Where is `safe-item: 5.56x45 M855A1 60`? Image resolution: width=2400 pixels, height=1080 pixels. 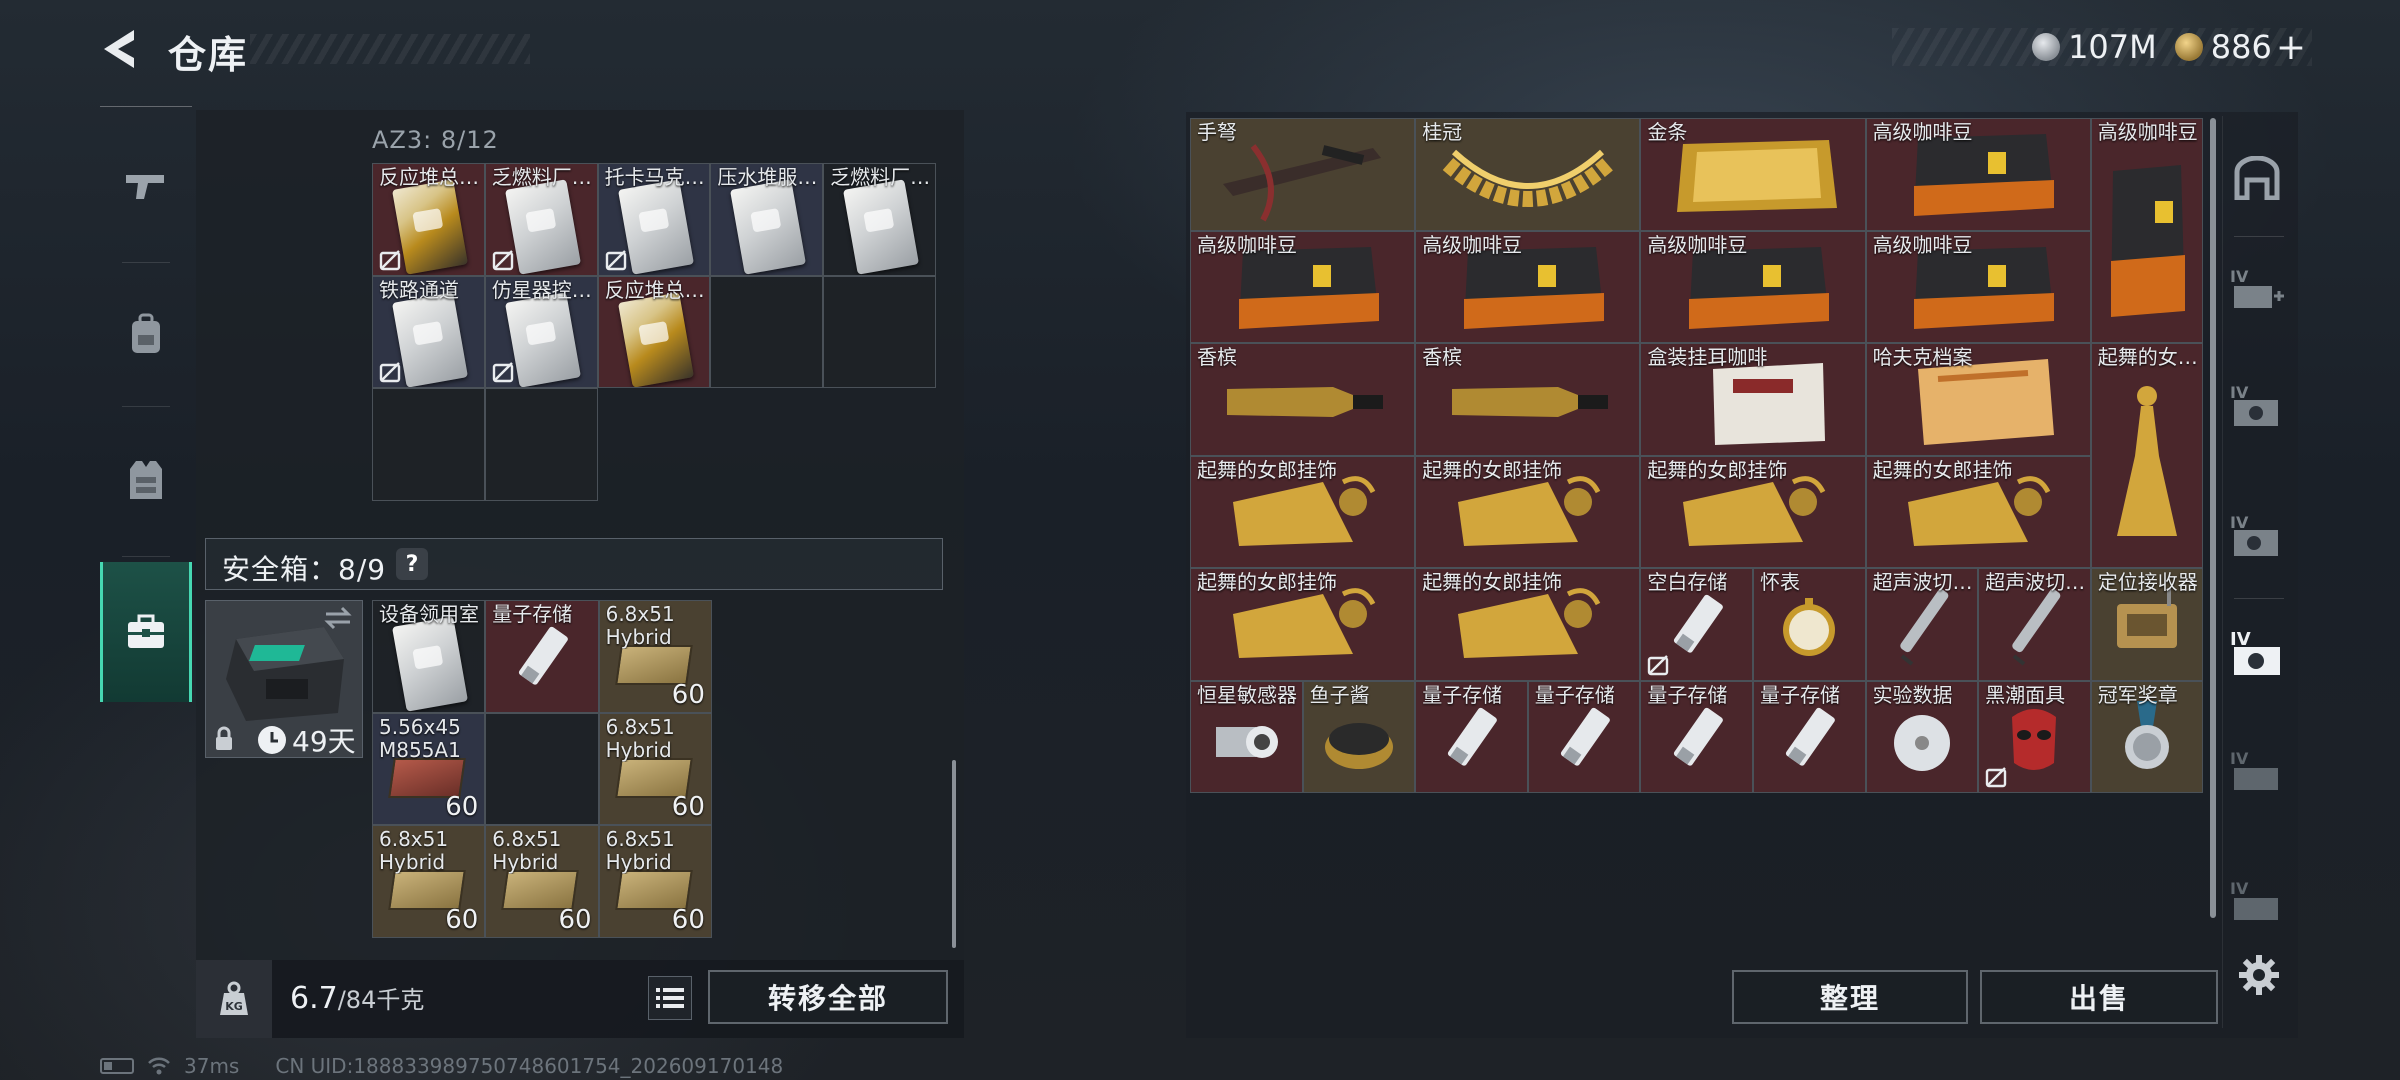
safe-item: 5.56x45 M855A1 60 is located at coordinates (429, 769).